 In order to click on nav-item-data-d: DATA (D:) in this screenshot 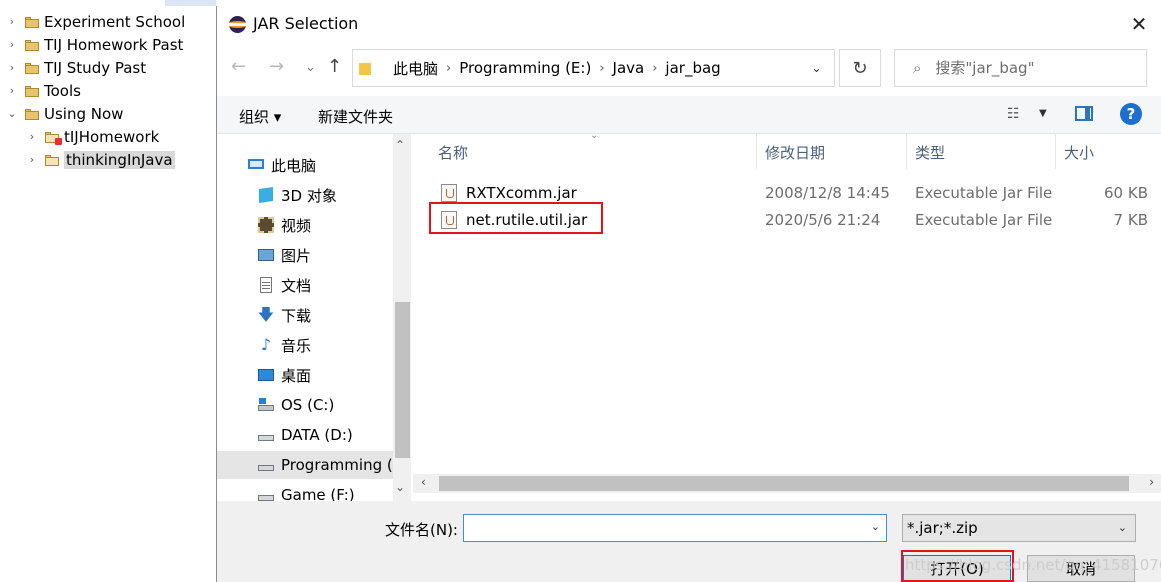, I will do `click(305, 435)`.